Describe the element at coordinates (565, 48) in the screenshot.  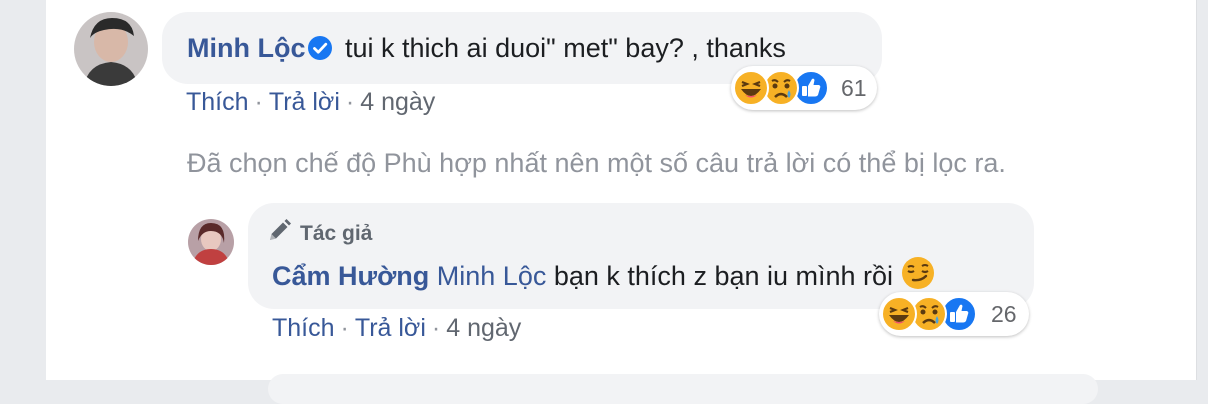
I see `comment-text: tui k thich ai duoi" met" bay? , thanks` at that location.